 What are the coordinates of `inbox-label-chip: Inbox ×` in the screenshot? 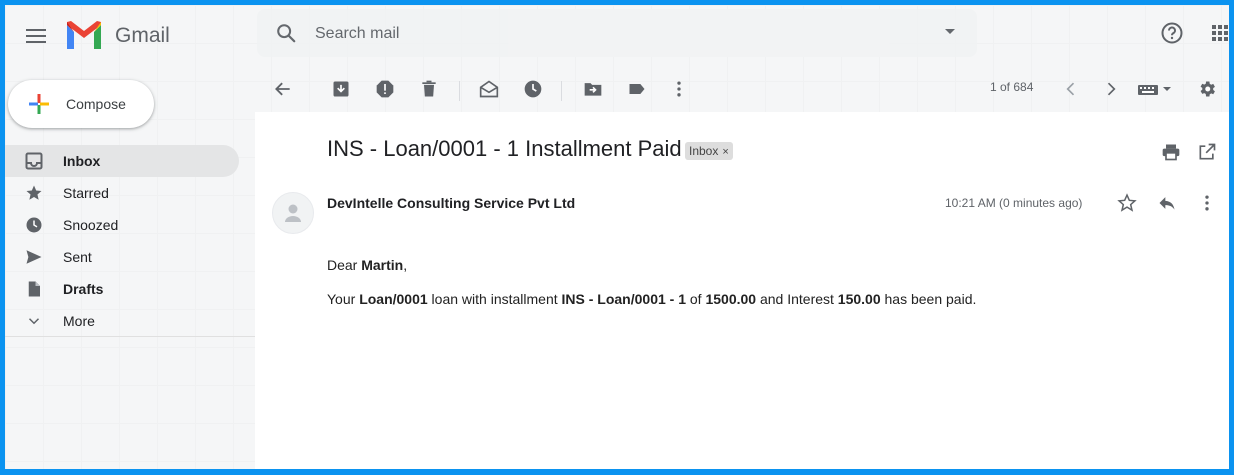 It's located at (709, 151).